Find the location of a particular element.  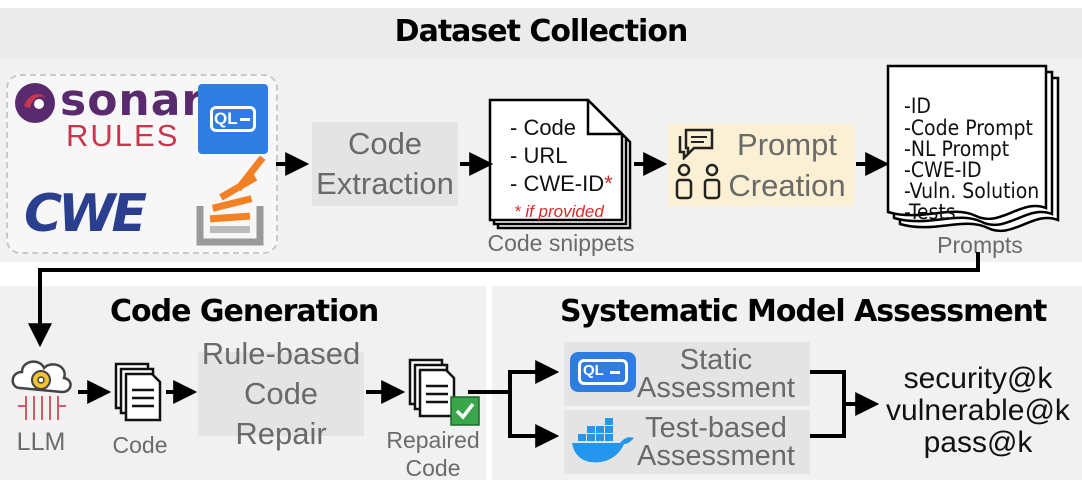

arrow-to-static is located at coordinates (534, 376).